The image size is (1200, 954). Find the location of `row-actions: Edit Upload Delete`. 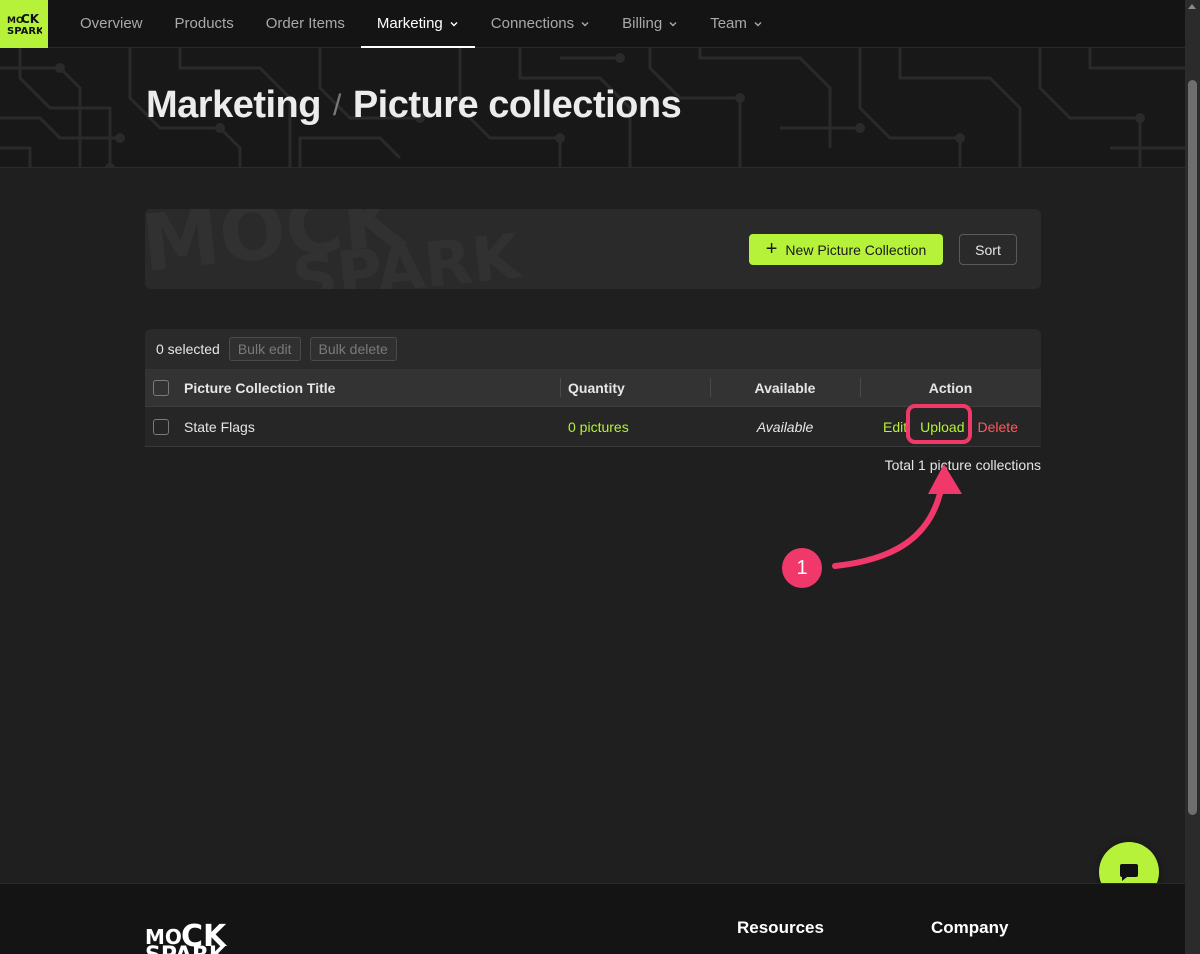

row-actions: Edit Upload Delete is located at coordinates (950, 424).